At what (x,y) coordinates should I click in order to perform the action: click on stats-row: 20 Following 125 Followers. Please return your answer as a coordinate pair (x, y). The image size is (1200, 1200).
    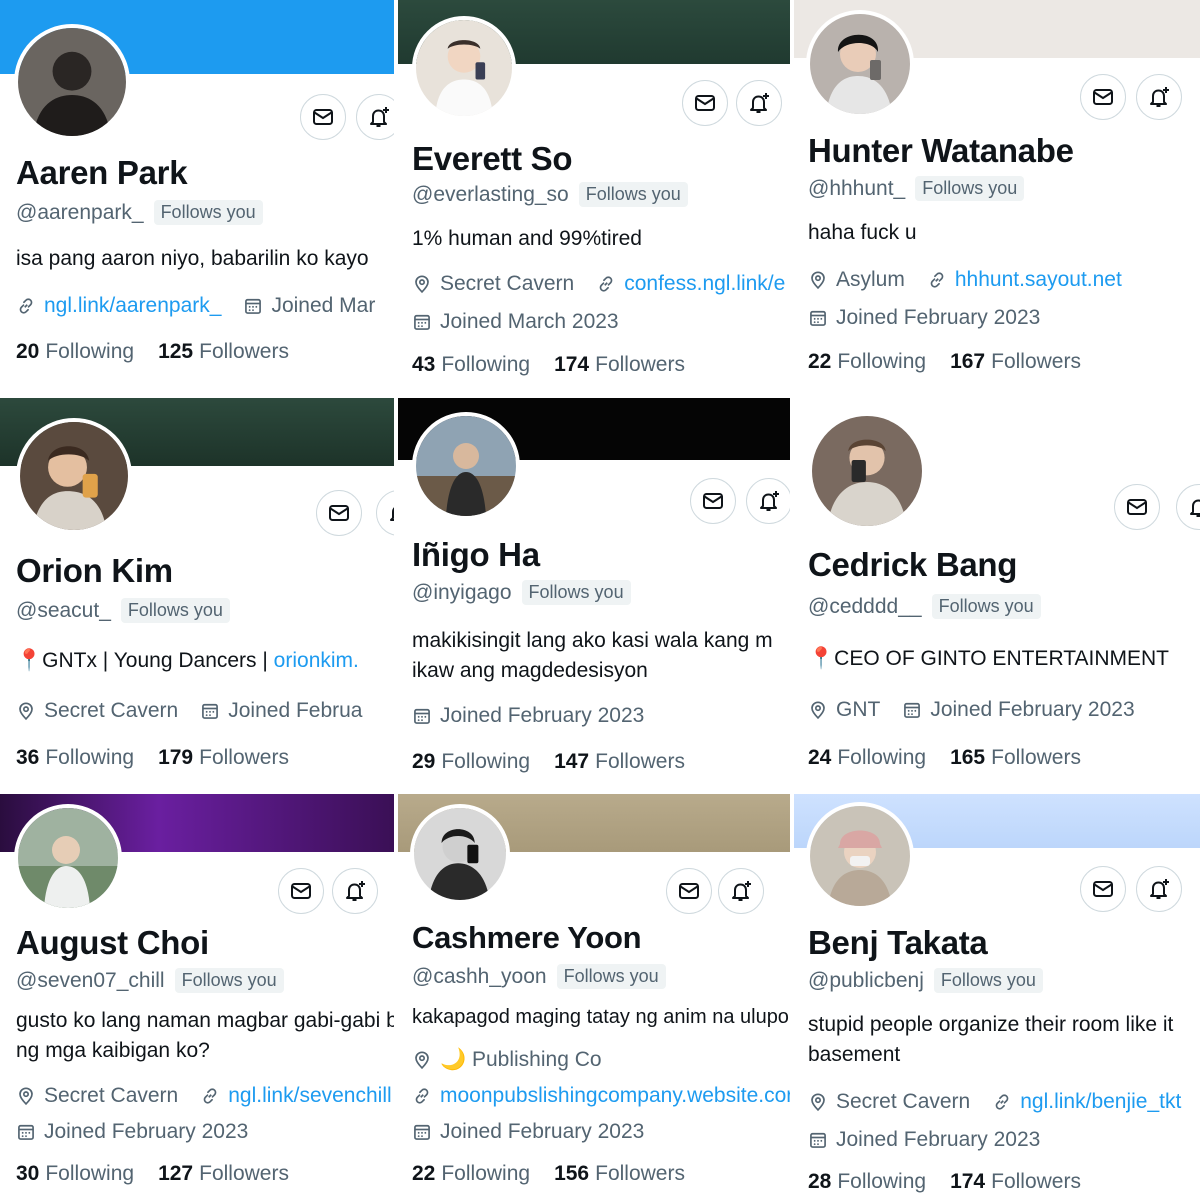
    Looking at the image, I should click on (164, 352).